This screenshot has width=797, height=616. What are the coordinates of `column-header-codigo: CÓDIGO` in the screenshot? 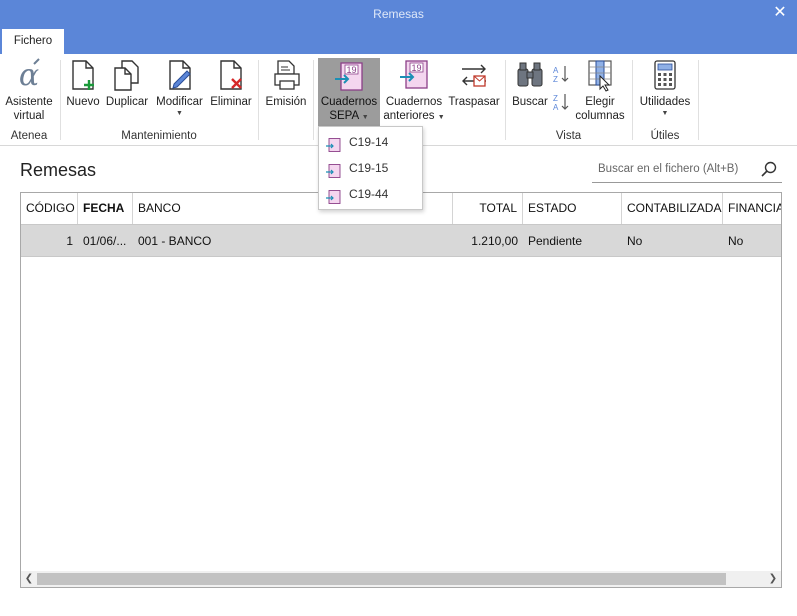 It's located at (49, 208).